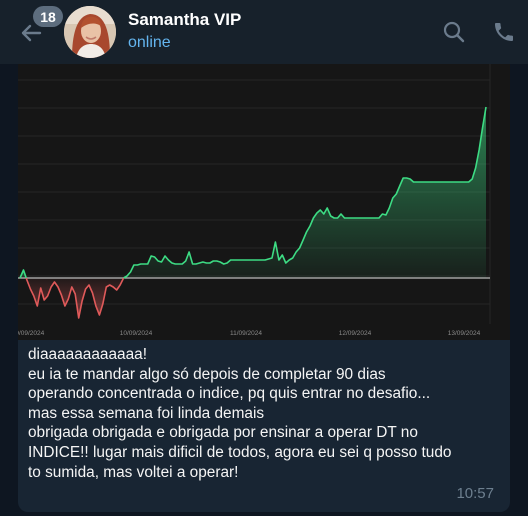 The height and width of the screenshot is (516, 528). Describe the element at coordinates (31, 333) in the screenshot. I see `x-tick-label: 09/09/2024` at that location.